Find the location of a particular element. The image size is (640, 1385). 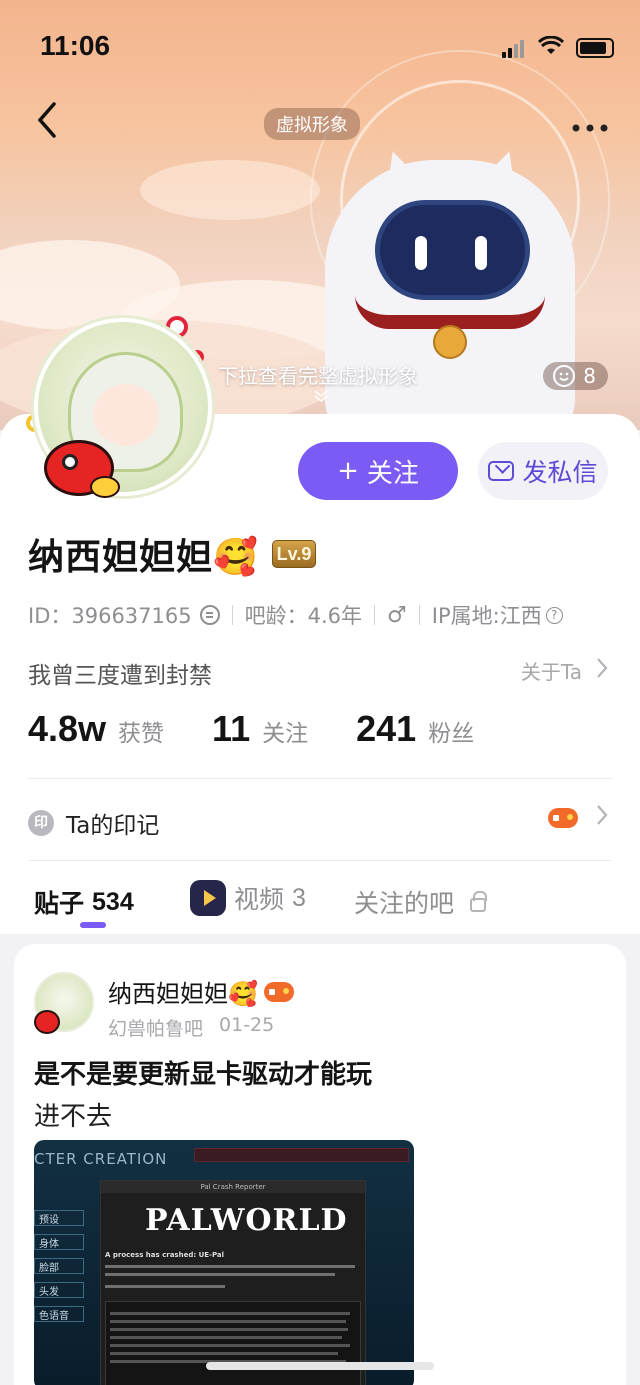

post-author-name: 纳西妲妲妲🥰 is located at coordinates (183, 994).